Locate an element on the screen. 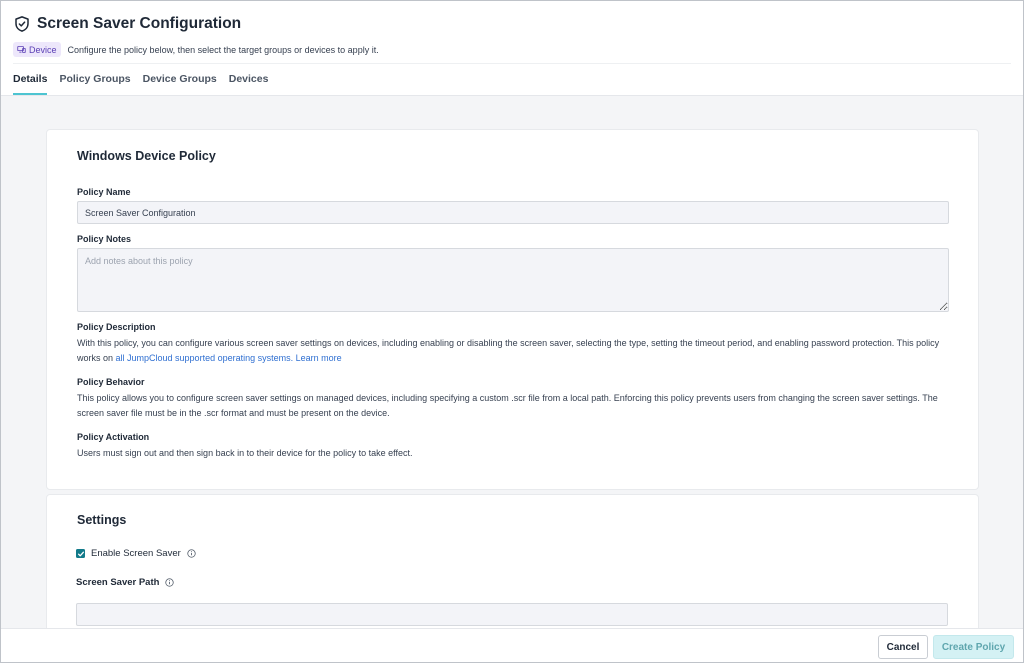 The width and height of the screenshot is (1024, 663). device-badge: Device is located at coordinates (37, 49).